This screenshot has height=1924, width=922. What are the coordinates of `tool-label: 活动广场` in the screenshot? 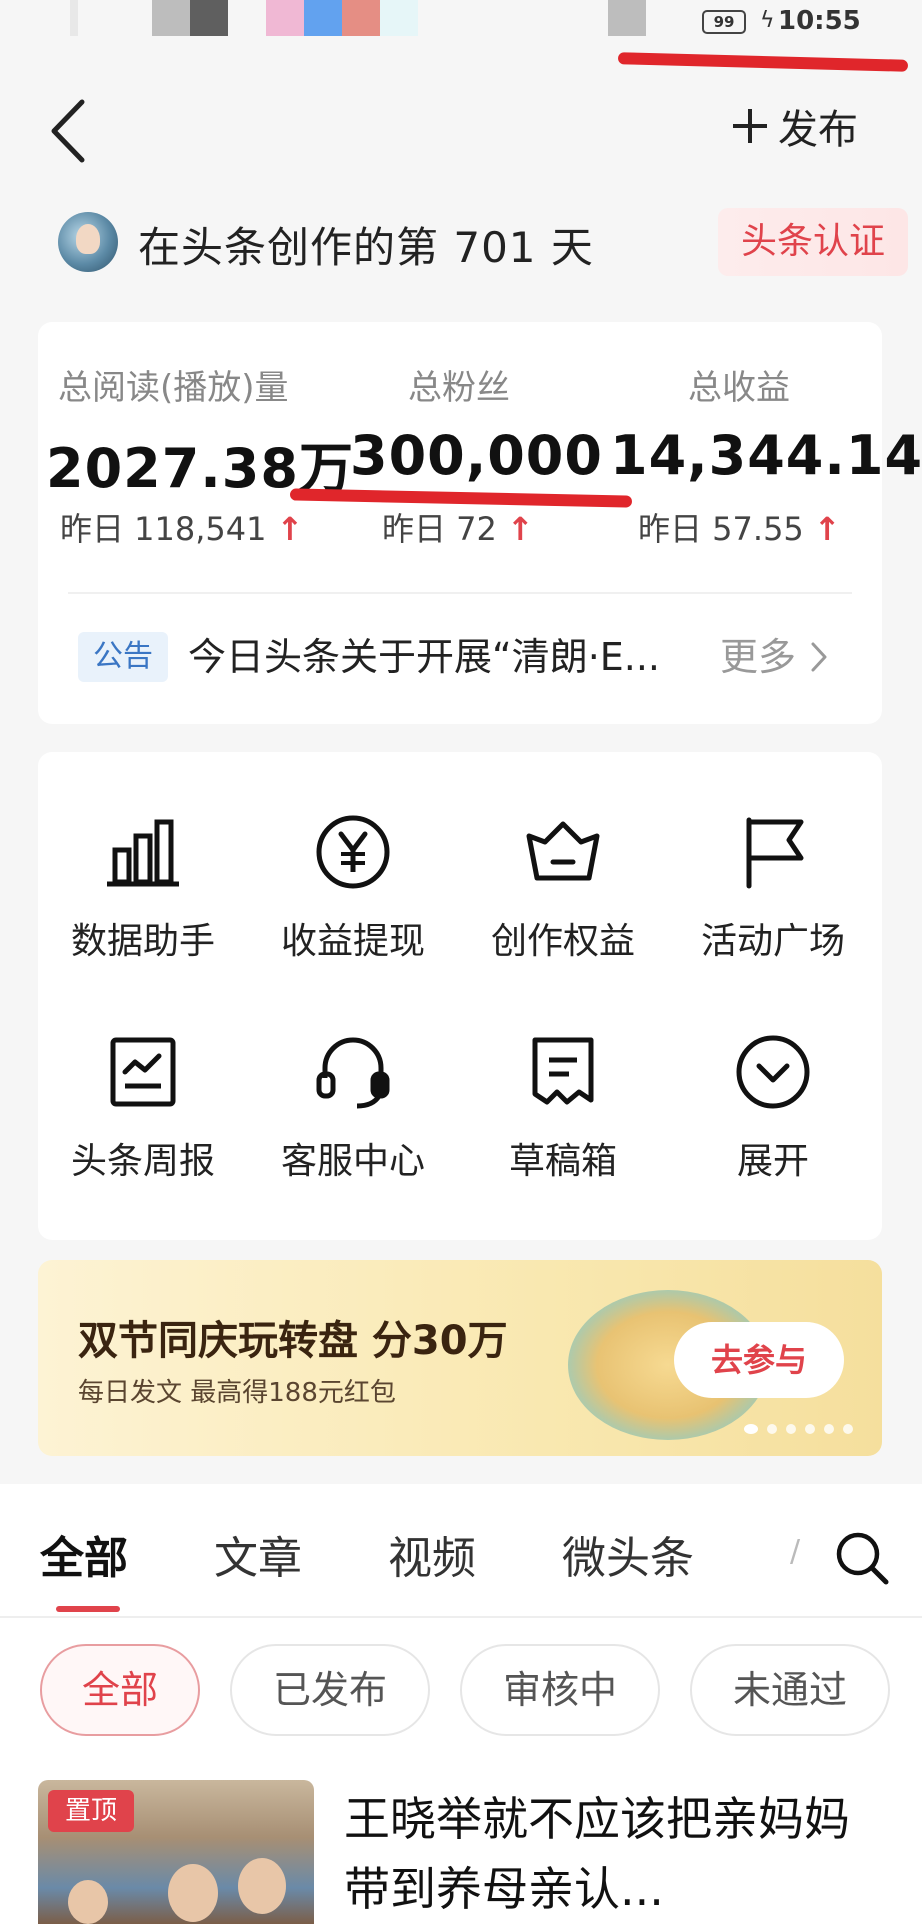 It's located at (772, 941).